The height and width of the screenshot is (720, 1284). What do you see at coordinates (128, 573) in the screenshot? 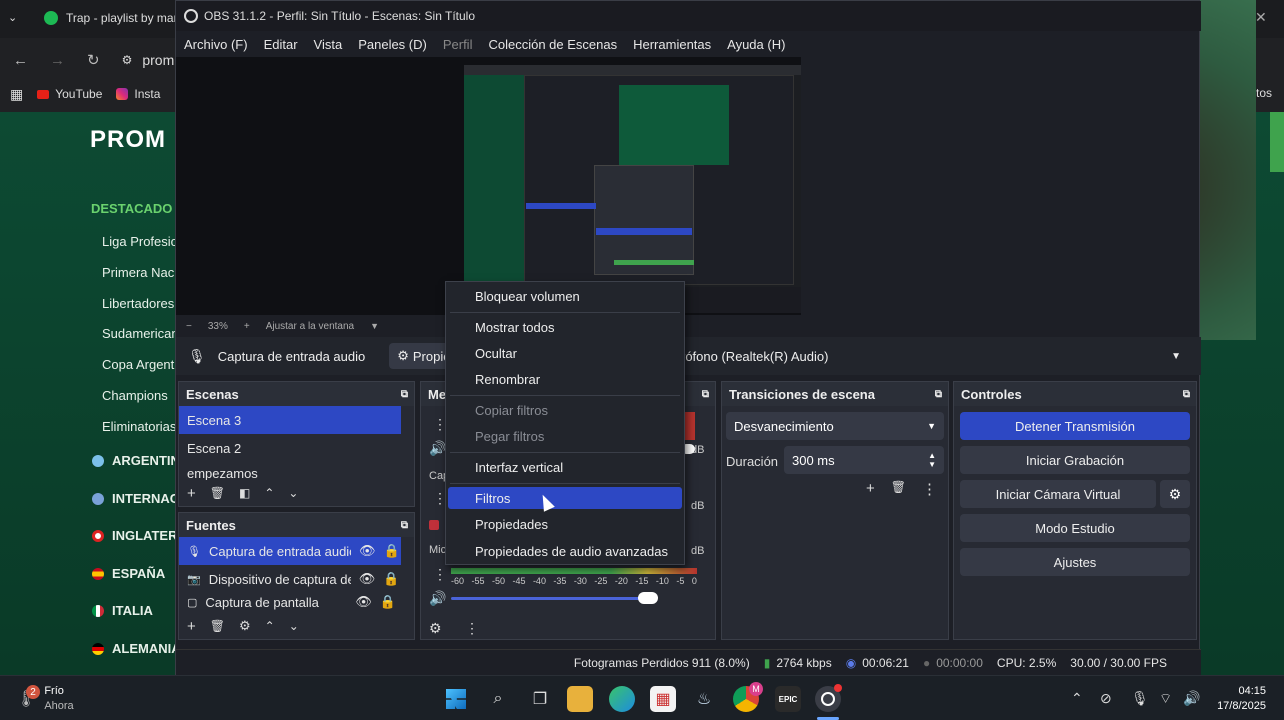
I see `site-country-item: ESPAÑA` at bounding box center [128, 573].